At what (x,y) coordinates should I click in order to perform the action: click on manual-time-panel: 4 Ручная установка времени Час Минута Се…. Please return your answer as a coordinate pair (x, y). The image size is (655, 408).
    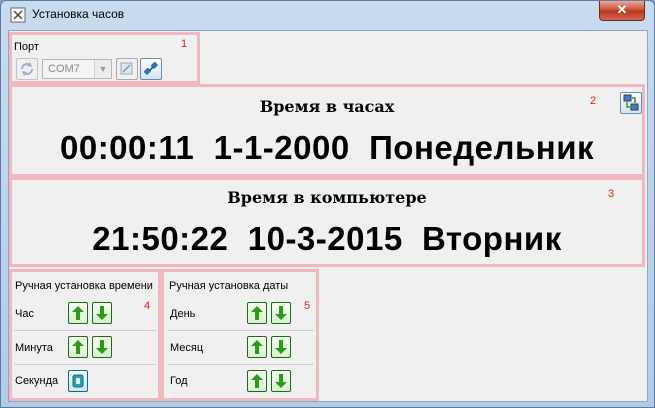
    Looking at the image, I should click on (85, 335).